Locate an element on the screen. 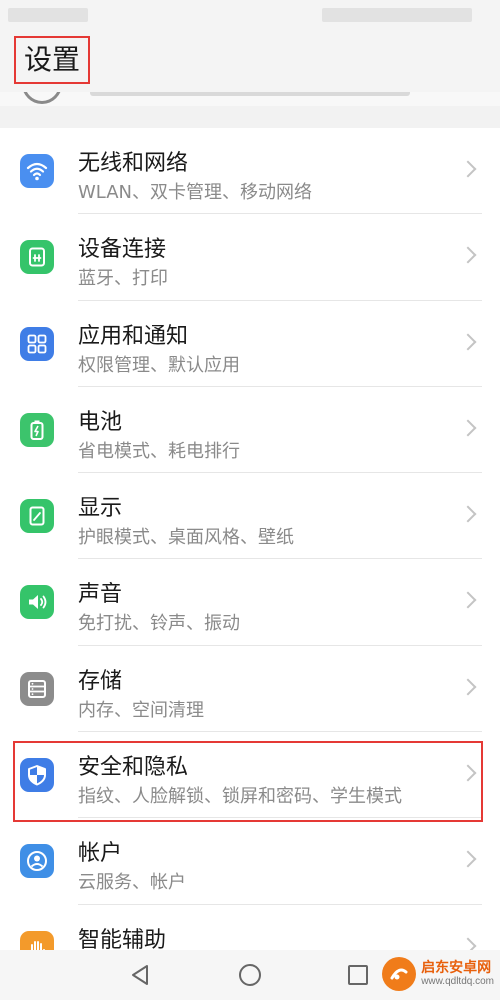 The height and width of the screenshot is (1000, 500). settings-item-security-privacy: 安全和隐私 指纹、人脸解锁、锁屏和密码、学生模式 is located at coordinates (250, 777).